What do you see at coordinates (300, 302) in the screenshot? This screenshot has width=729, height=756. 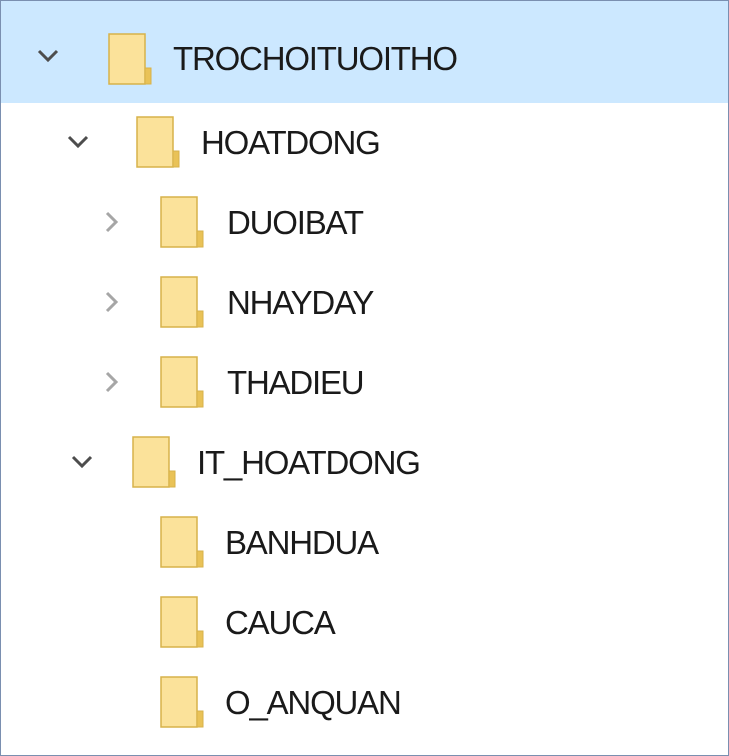 I see `tree-item-label: NHAYDAY` at bounding box center [300, 302].